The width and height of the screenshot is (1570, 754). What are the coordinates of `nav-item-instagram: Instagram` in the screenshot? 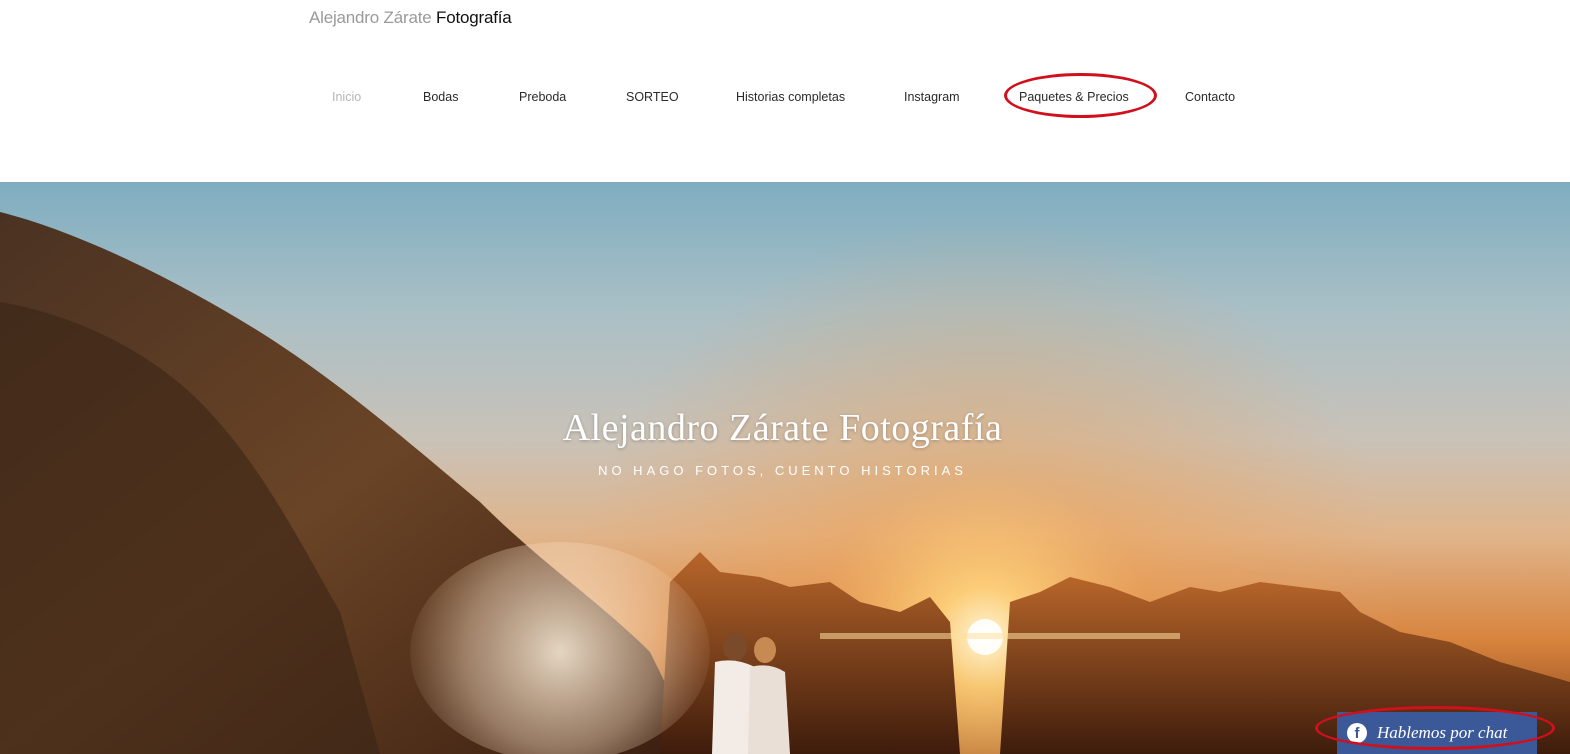 It's located at (932, 97).